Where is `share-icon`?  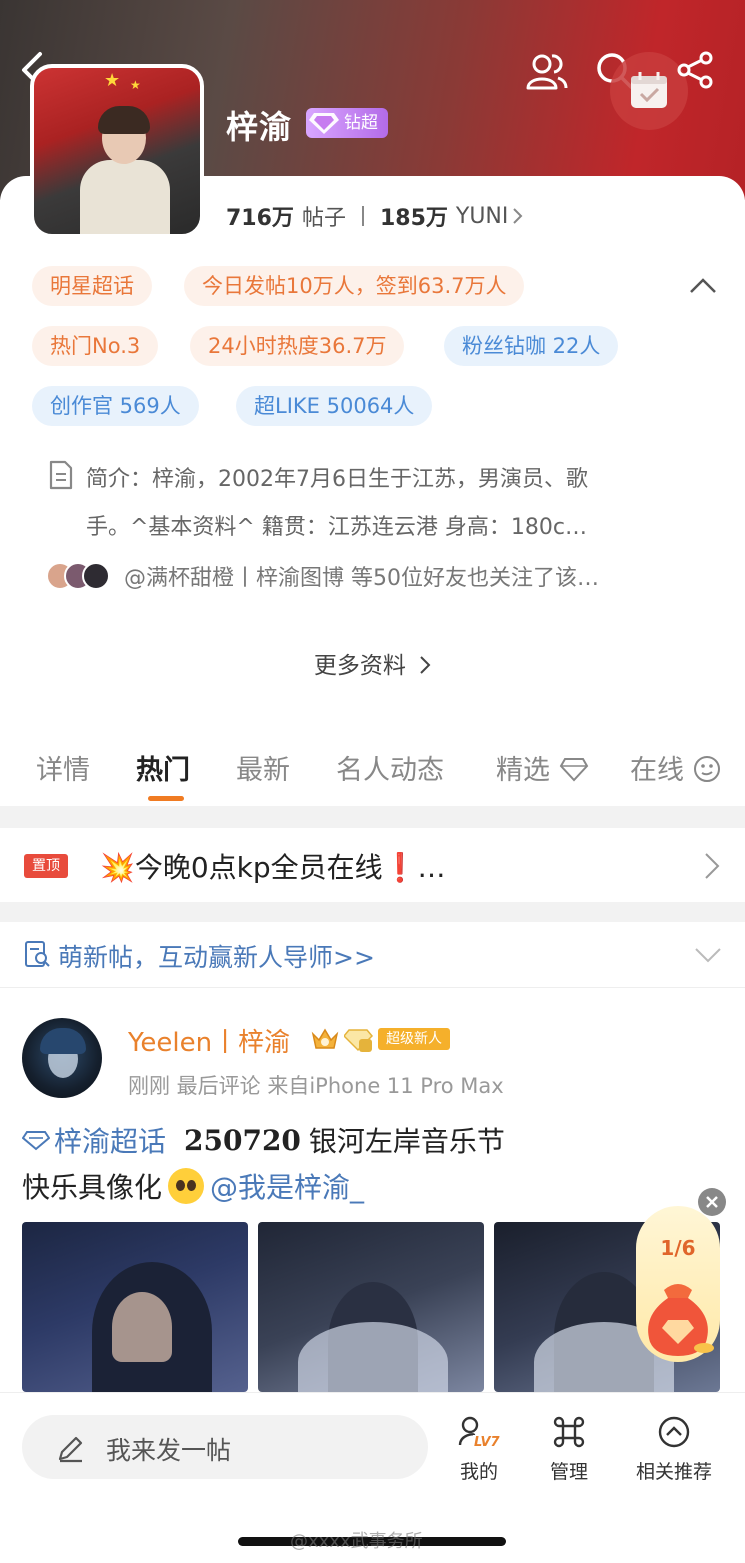 share-icon is located at coordinates (696, 70).